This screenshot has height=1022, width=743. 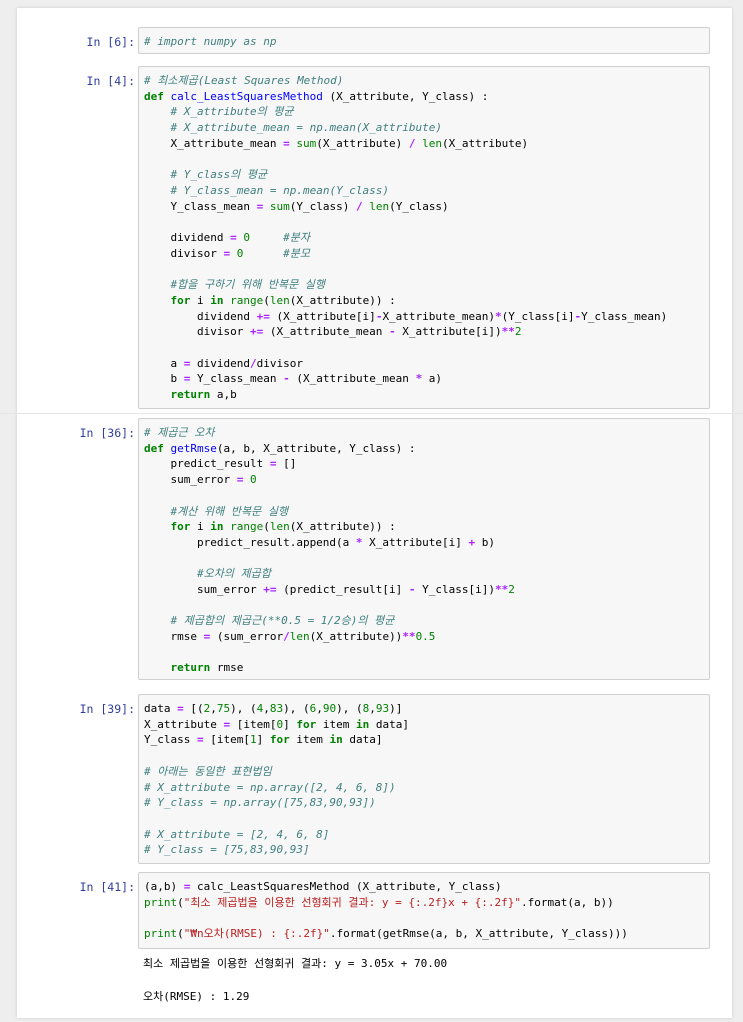 I want to click on code-token: (X_attribute_mean, so click(x=352, y=379).